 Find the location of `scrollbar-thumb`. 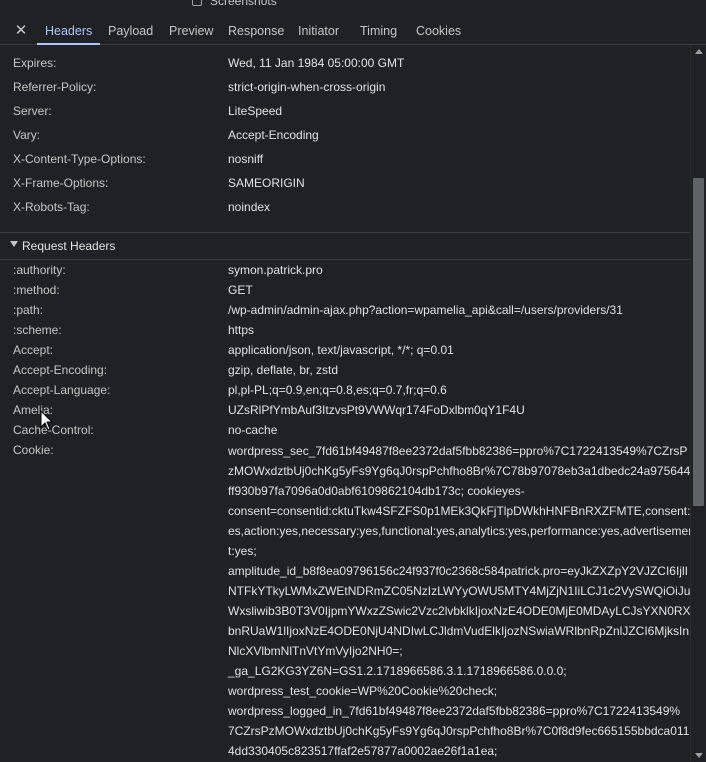

scrollbar-thumb is located at coordinates (698, 342).